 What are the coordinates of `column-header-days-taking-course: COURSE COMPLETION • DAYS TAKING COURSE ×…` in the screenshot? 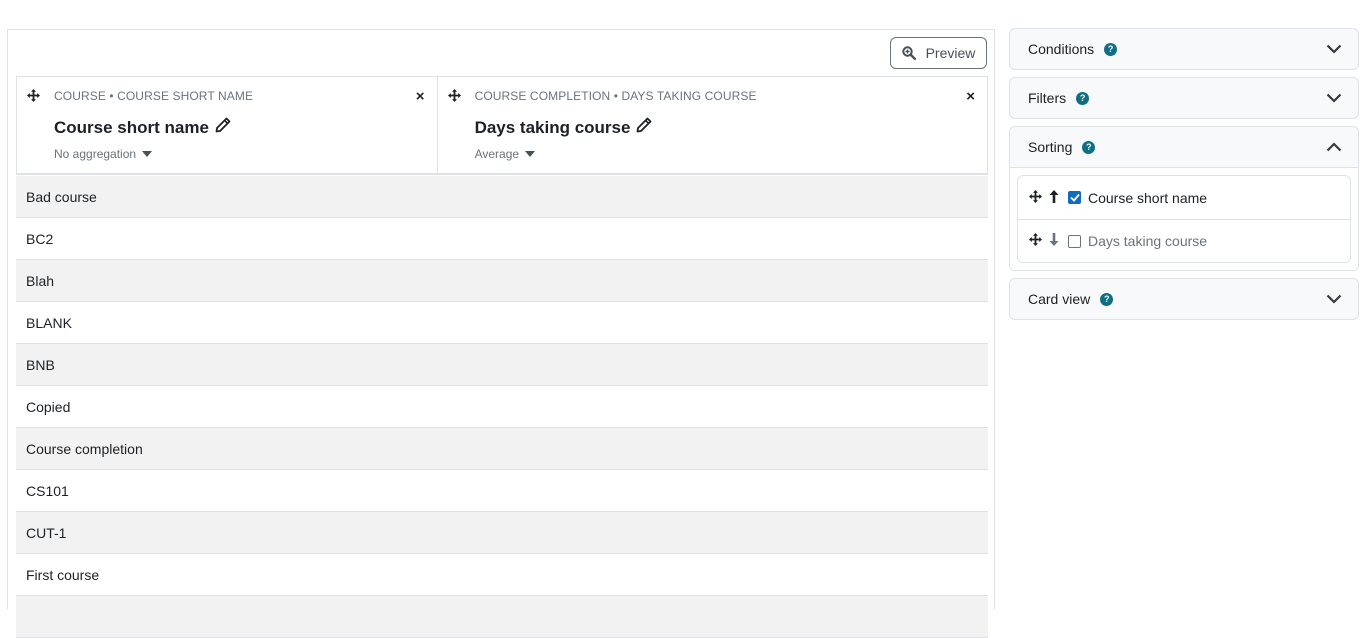 It's located at (711, 125).